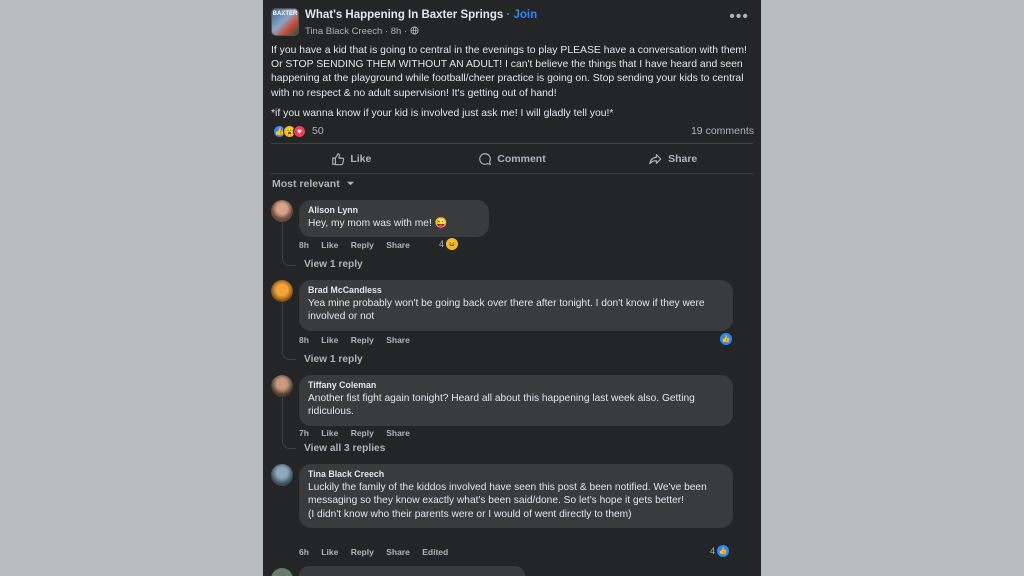 This screenshot has height=576, width=1024. I want to click on commenter-name: Alison Lynn, so click(394, 210).